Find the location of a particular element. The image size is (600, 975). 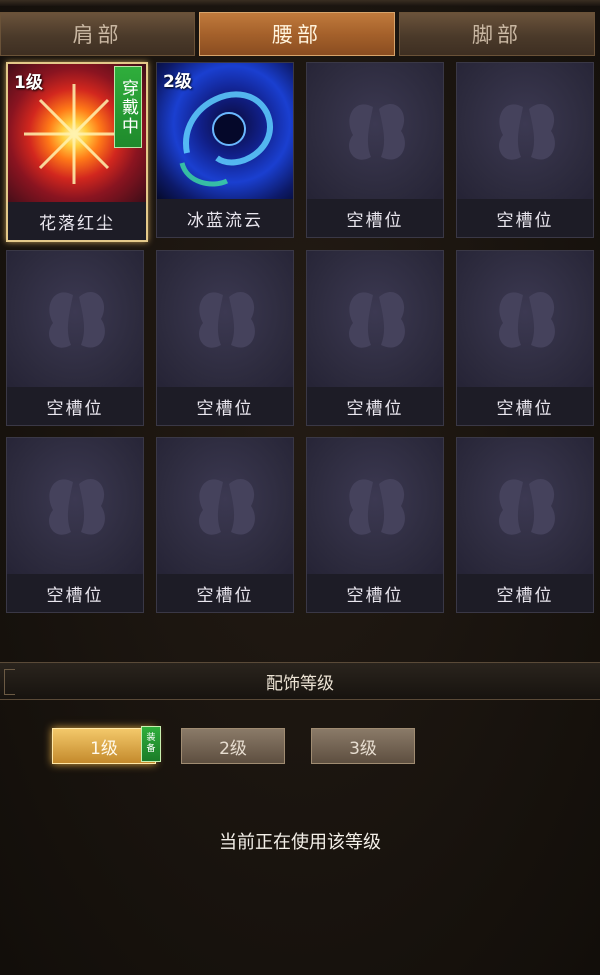

level-3-button: 3级 is located at coordinates (363, 746).